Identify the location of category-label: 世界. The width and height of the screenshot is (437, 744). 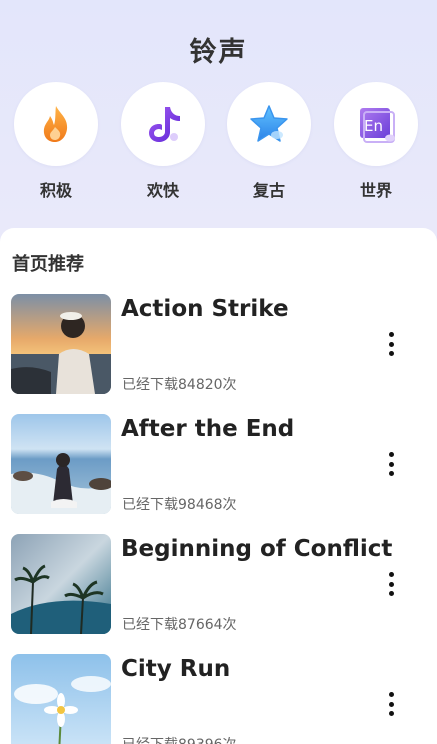
(375, 190).